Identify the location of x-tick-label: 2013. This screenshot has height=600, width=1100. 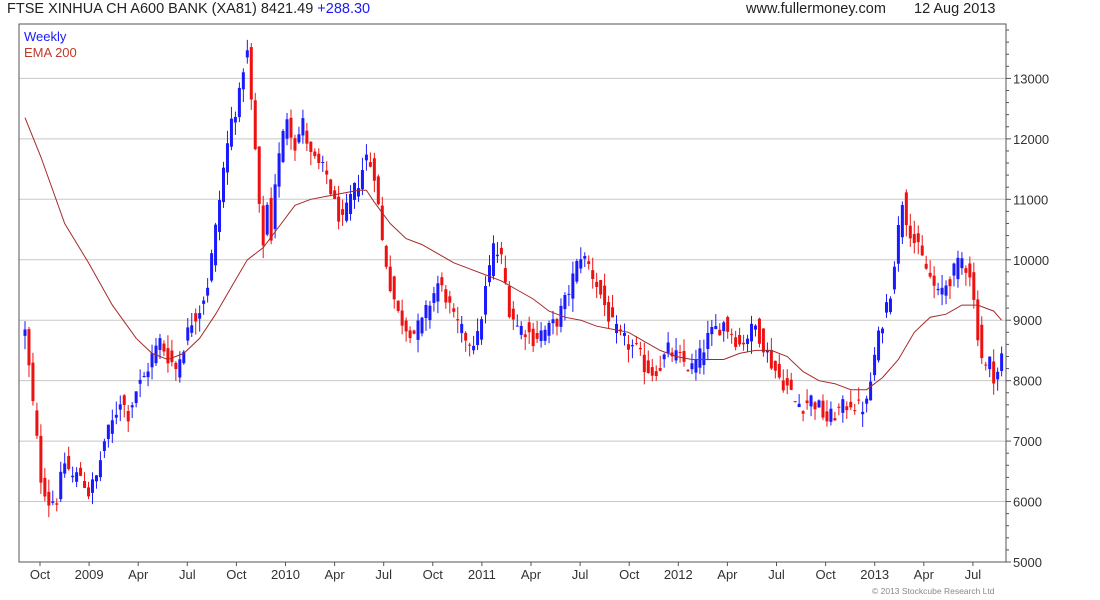
(874, 574).